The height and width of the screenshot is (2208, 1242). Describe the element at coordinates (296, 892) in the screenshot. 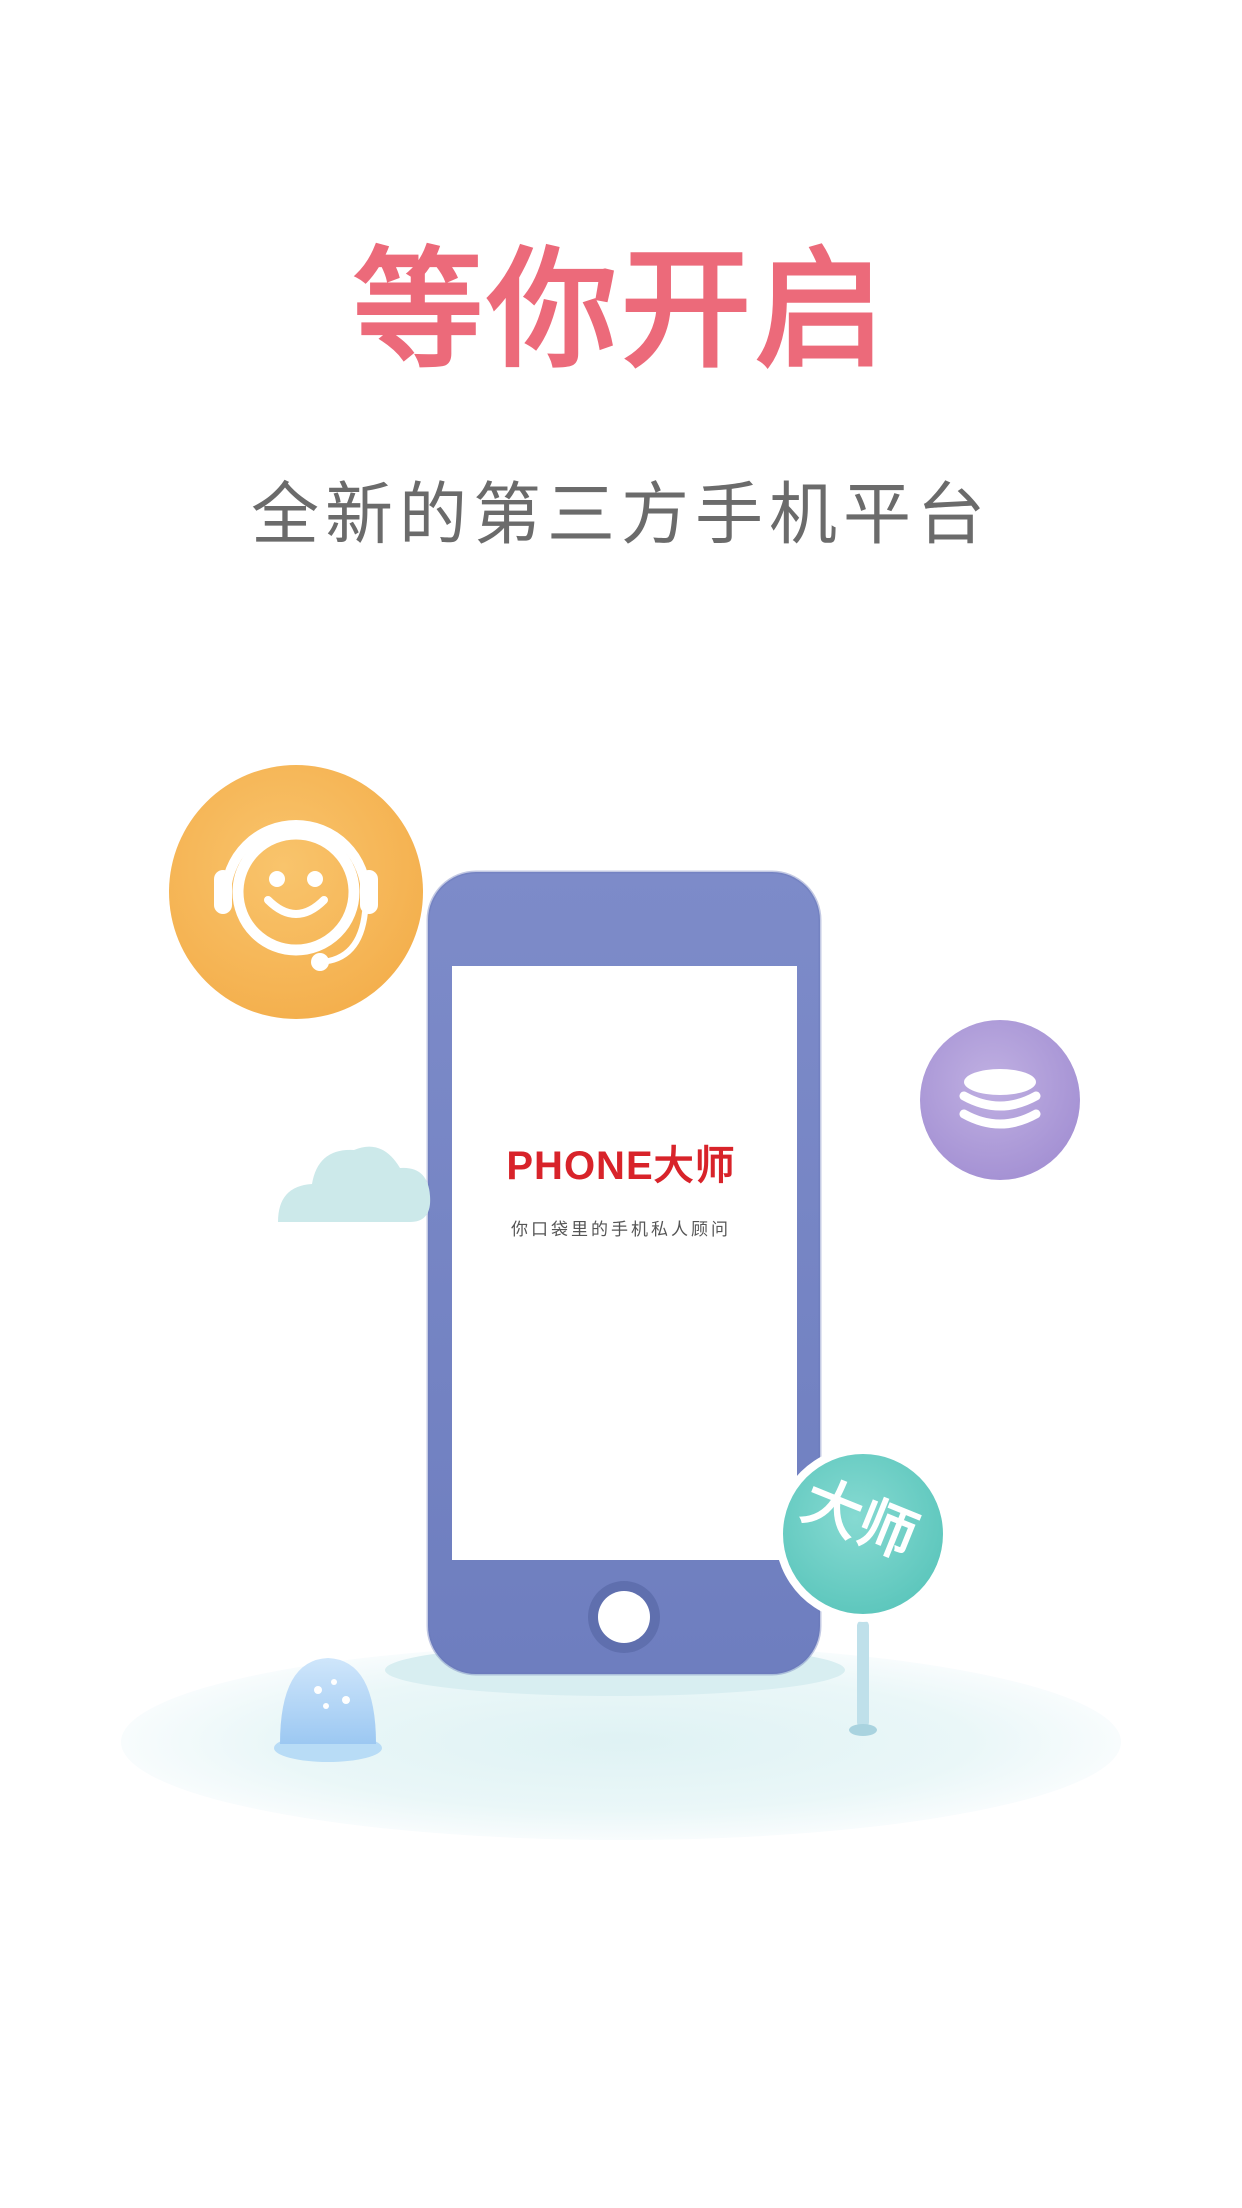

I see `customer-service-smiley-icon` at that location.